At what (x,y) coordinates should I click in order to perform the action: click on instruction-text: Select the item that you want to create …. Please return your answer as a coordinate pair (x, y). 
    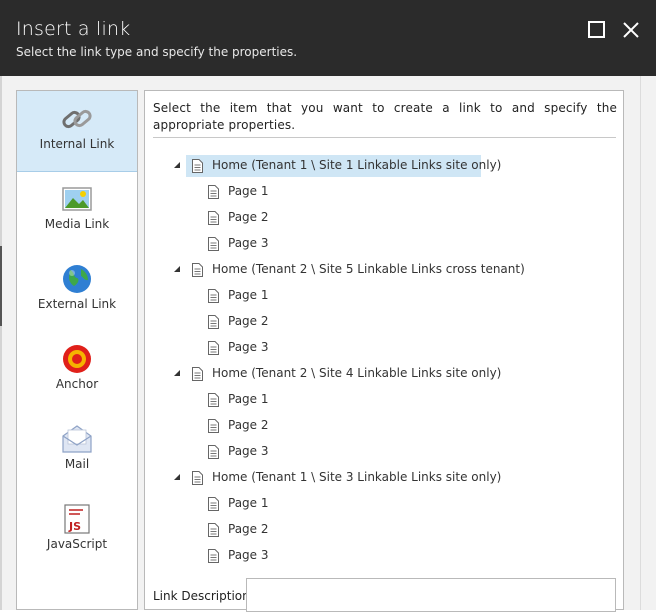
    Looking at the image, I should click on (385, 116).